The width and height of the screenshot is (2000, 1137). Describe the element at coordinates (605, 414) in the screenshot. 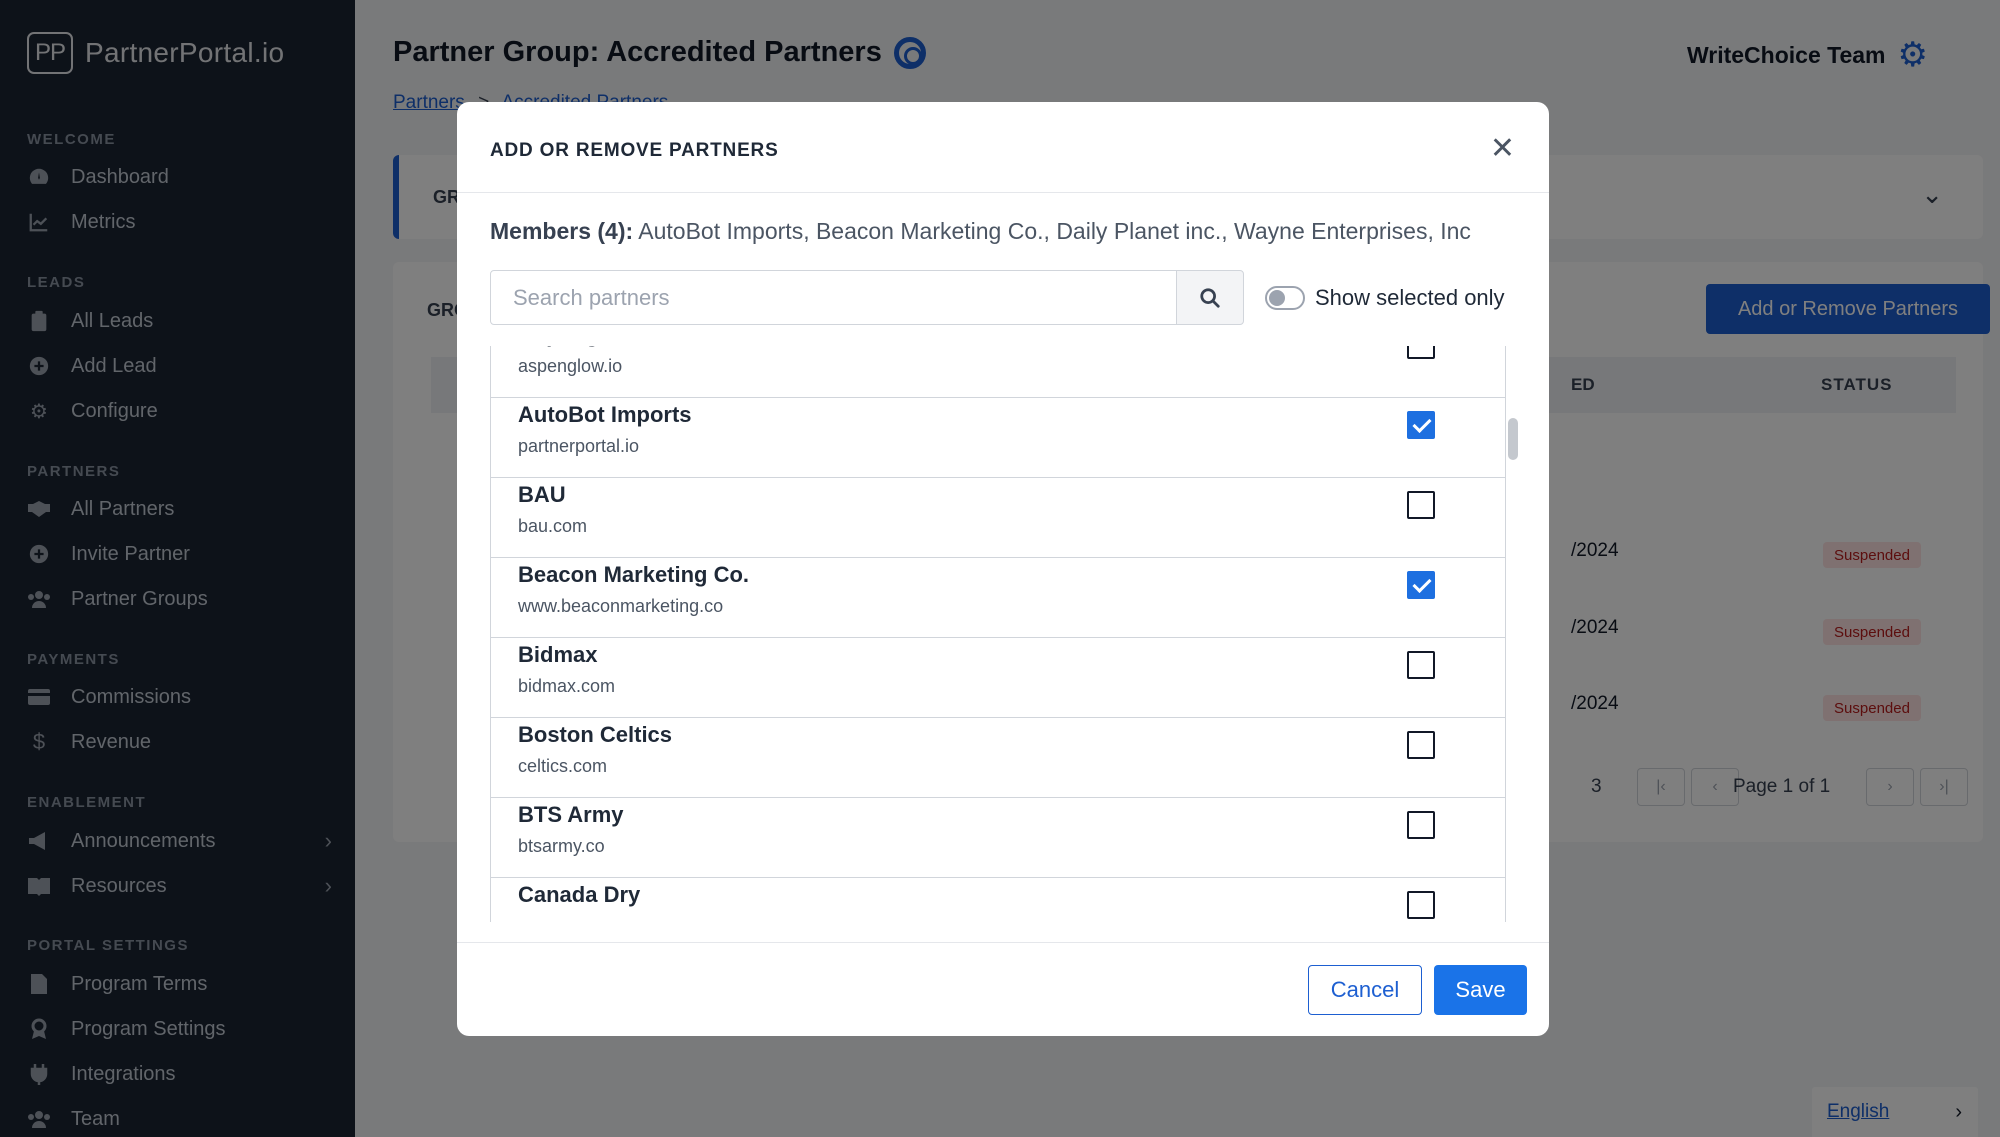

I see `partner-name: AutoBot Imports` at that location.